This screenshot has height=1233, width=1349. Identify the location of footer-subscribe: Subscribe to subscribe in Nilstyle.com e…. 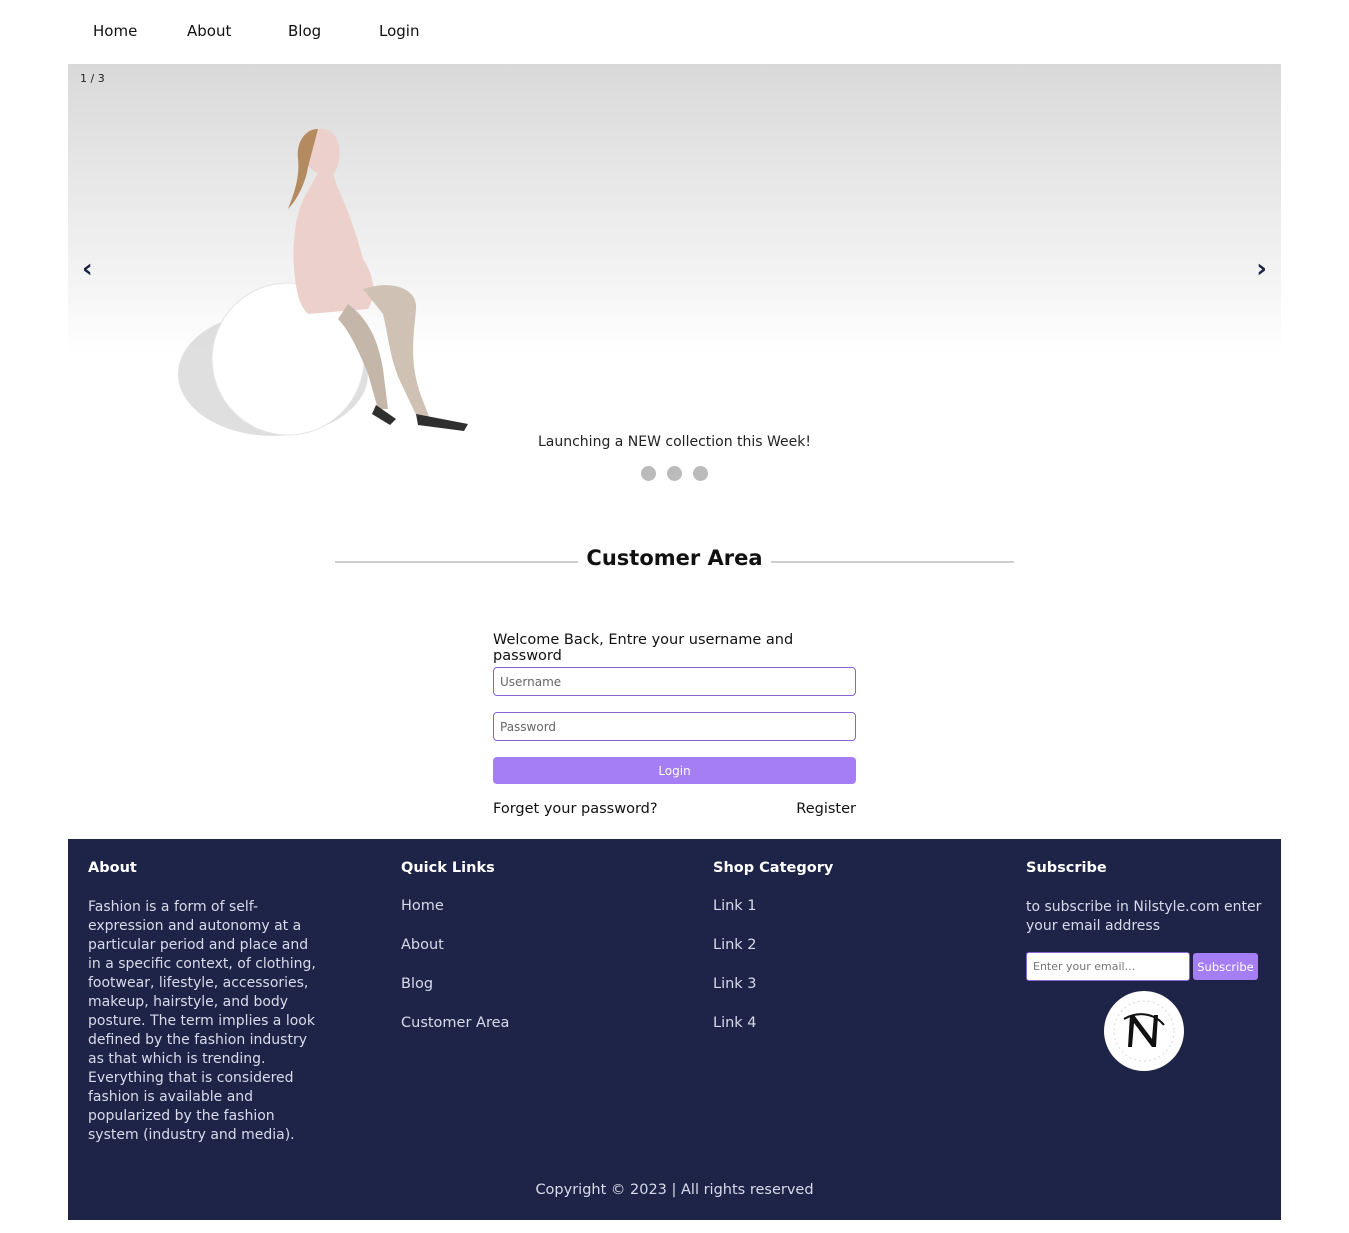
(1146, 898).